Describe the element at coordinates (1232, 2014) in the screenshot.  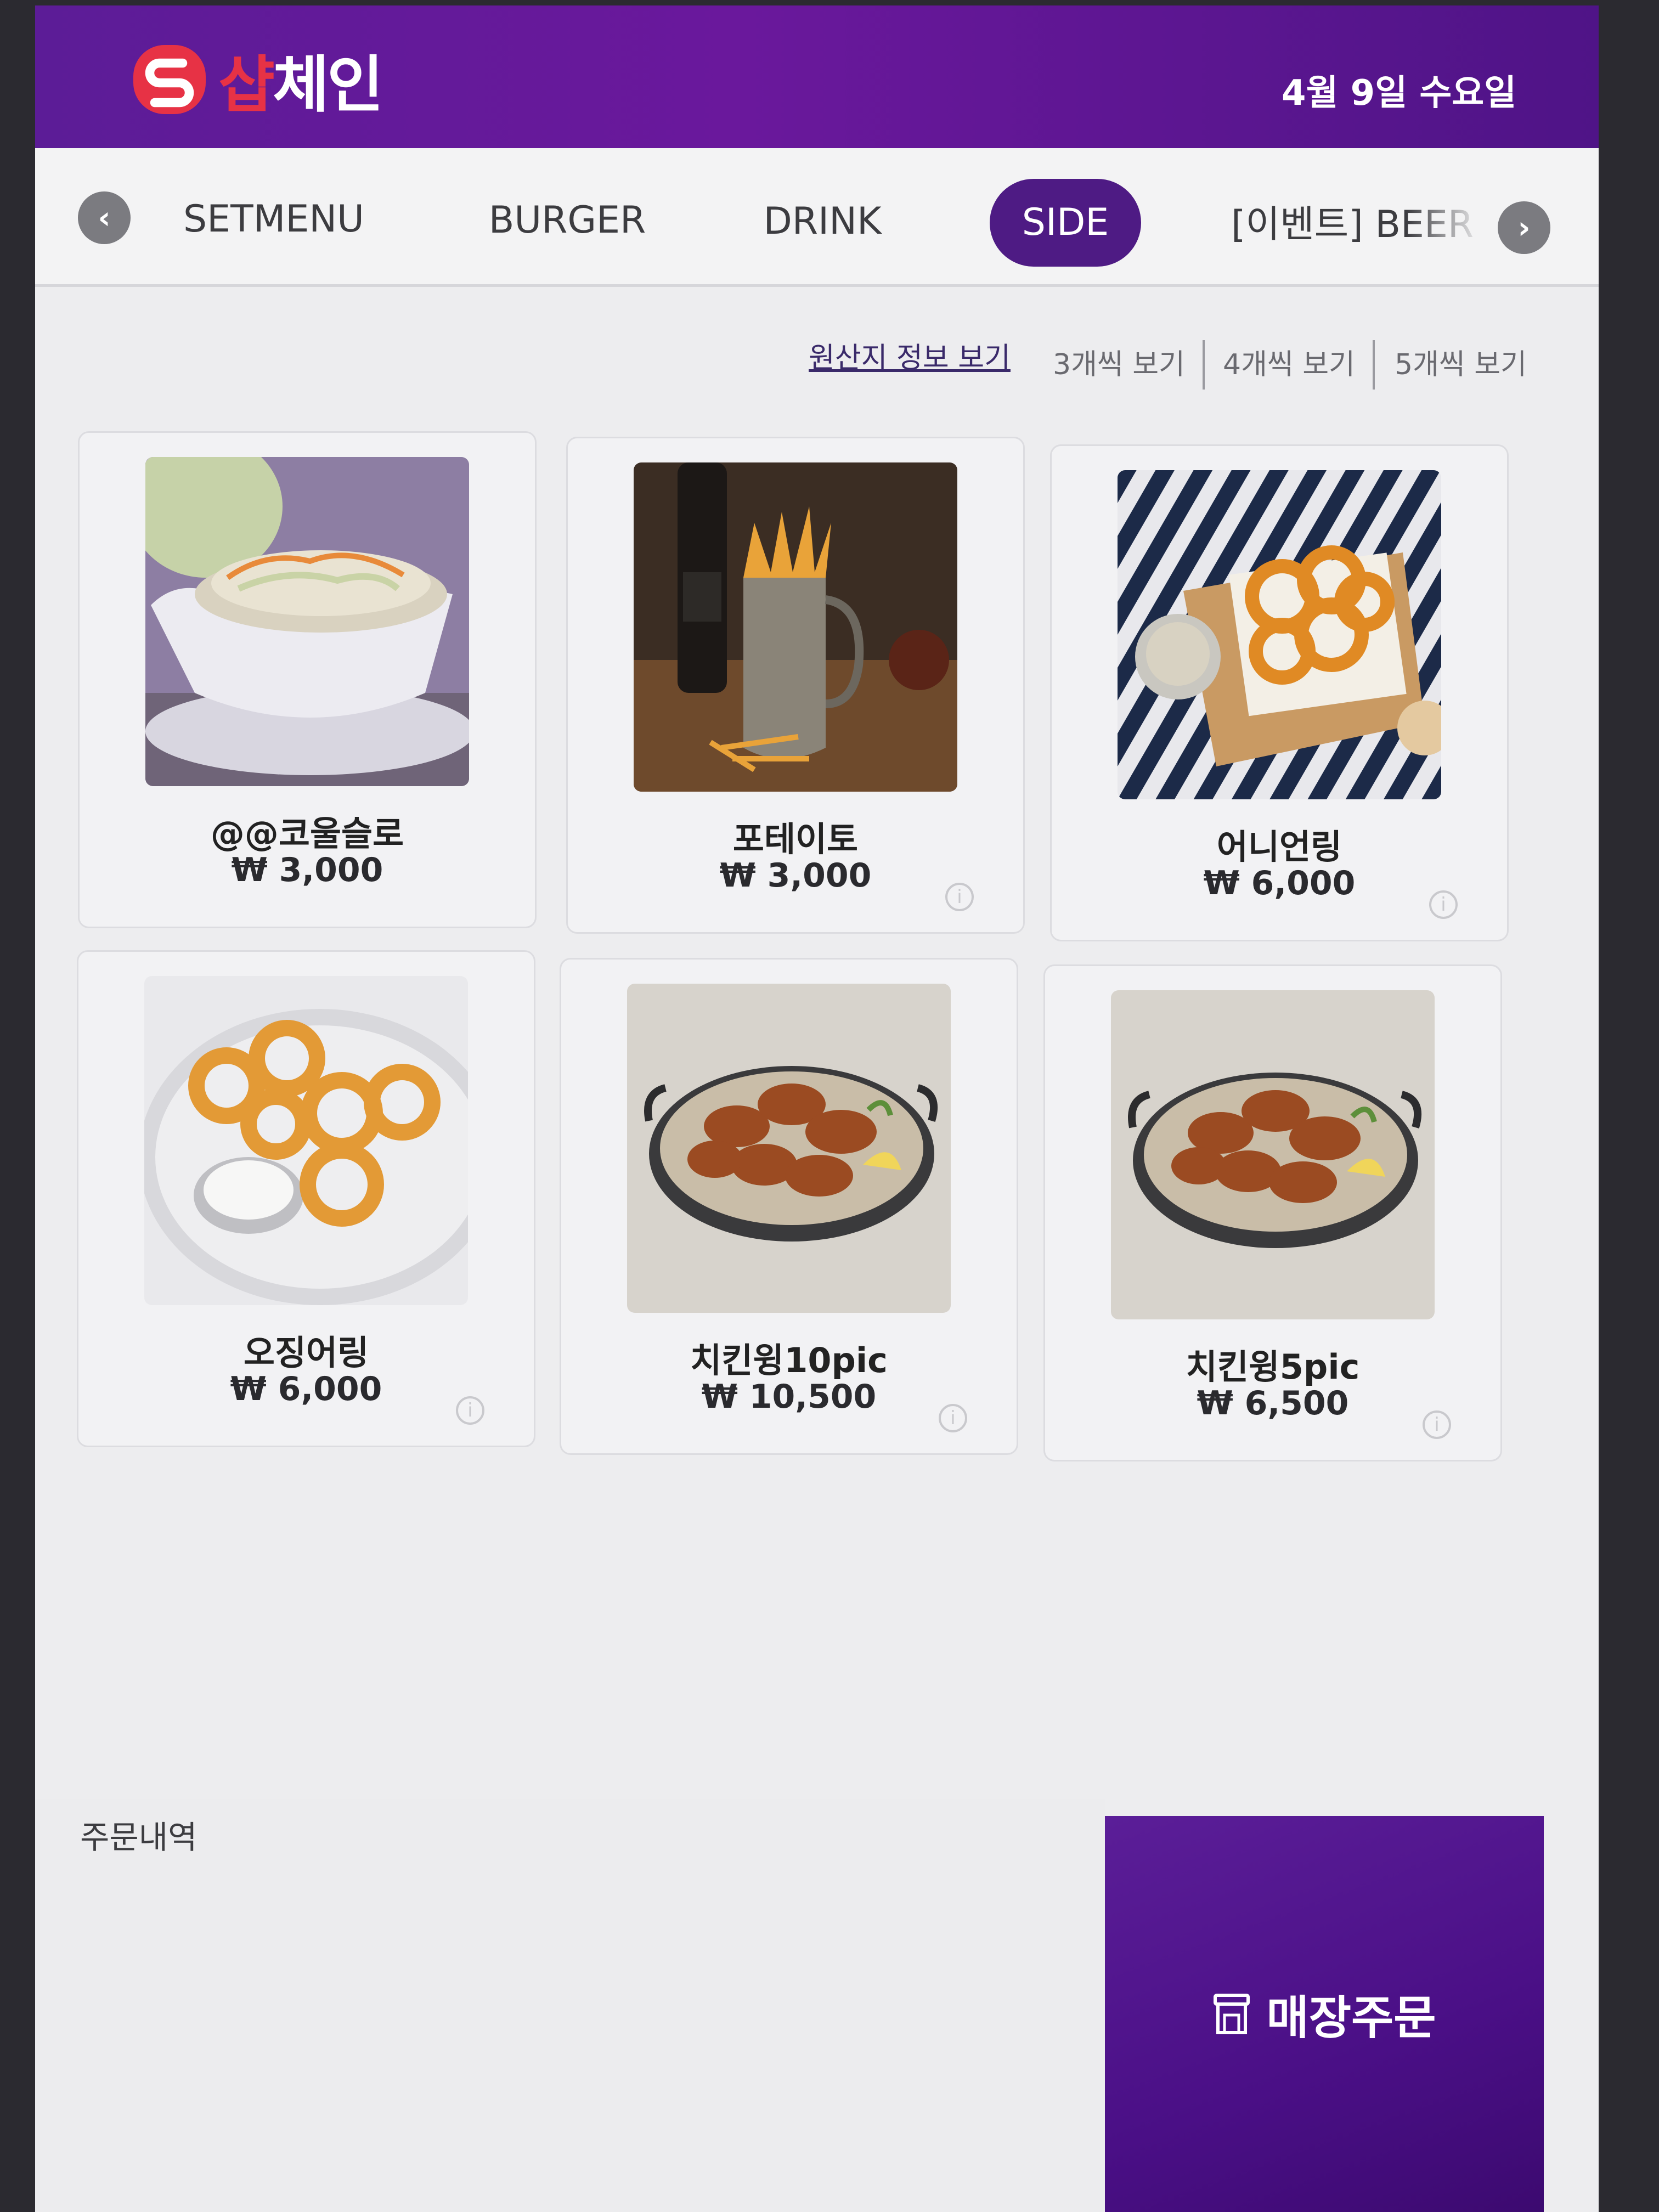
I see `store-icon` at that location.